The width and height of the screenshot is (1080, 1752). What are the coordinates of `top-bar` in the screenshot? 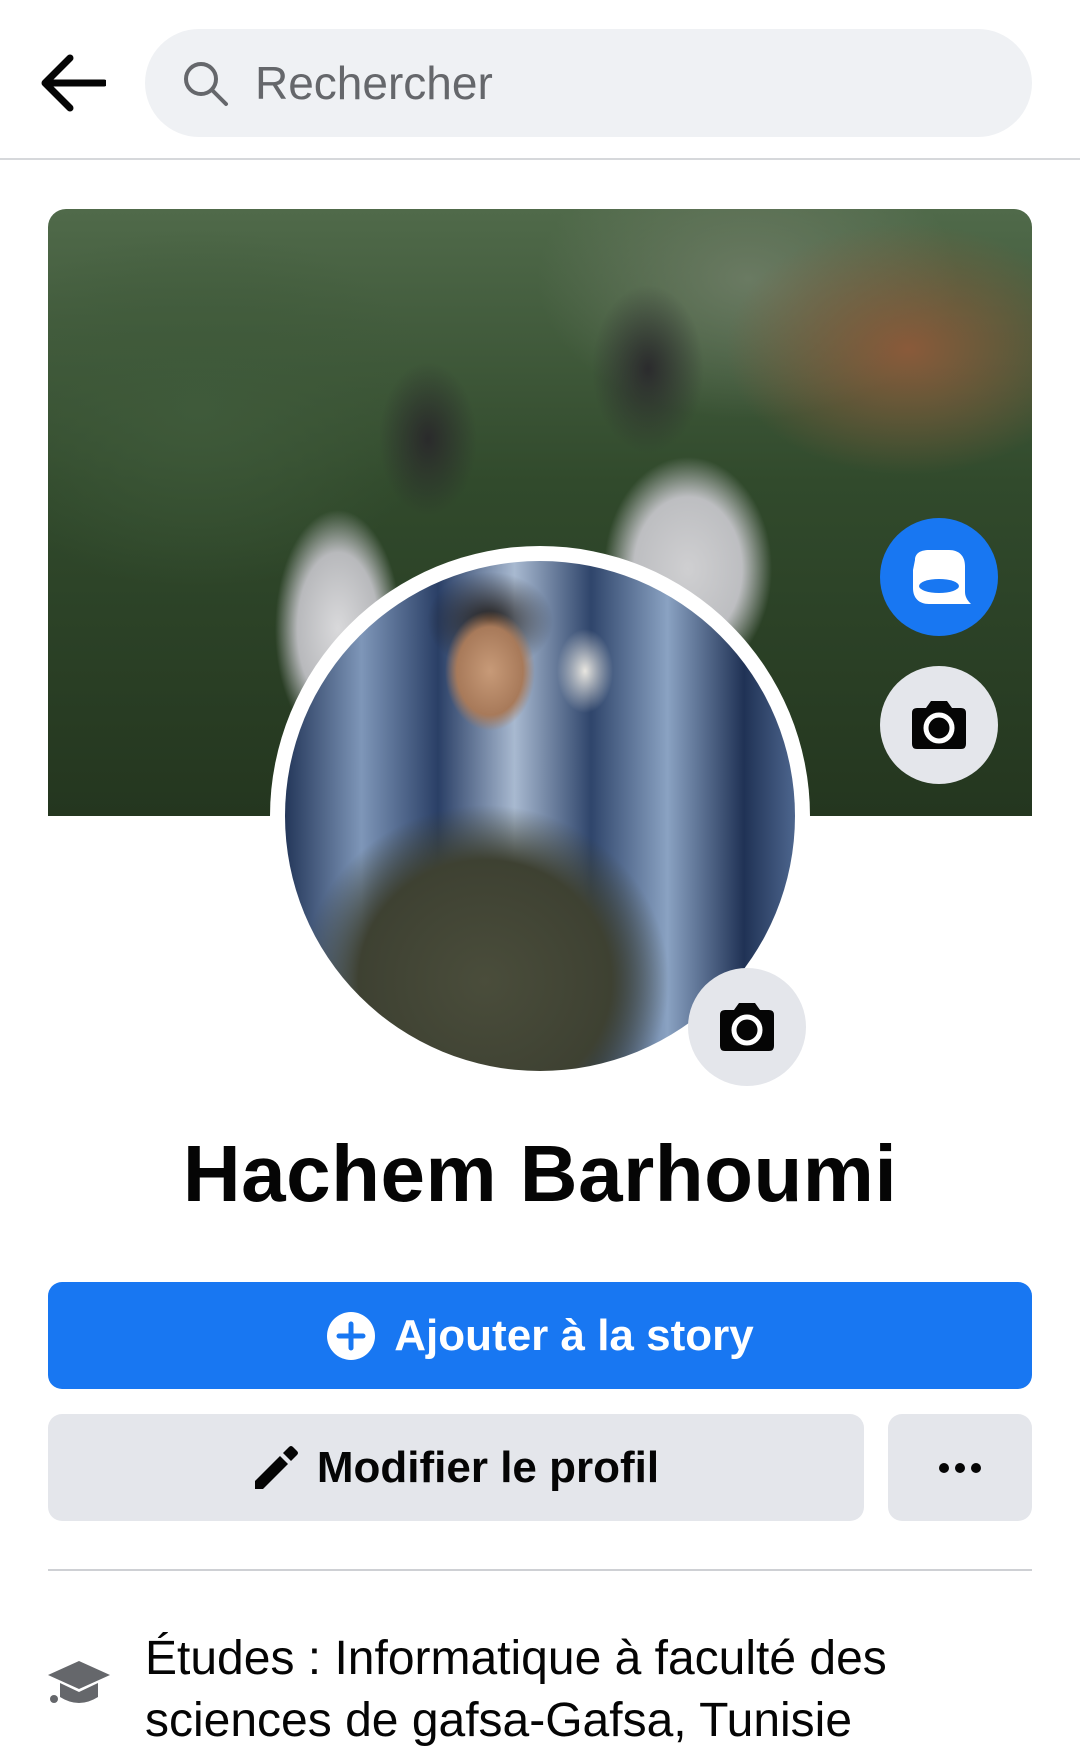 It's located at (540, 80).